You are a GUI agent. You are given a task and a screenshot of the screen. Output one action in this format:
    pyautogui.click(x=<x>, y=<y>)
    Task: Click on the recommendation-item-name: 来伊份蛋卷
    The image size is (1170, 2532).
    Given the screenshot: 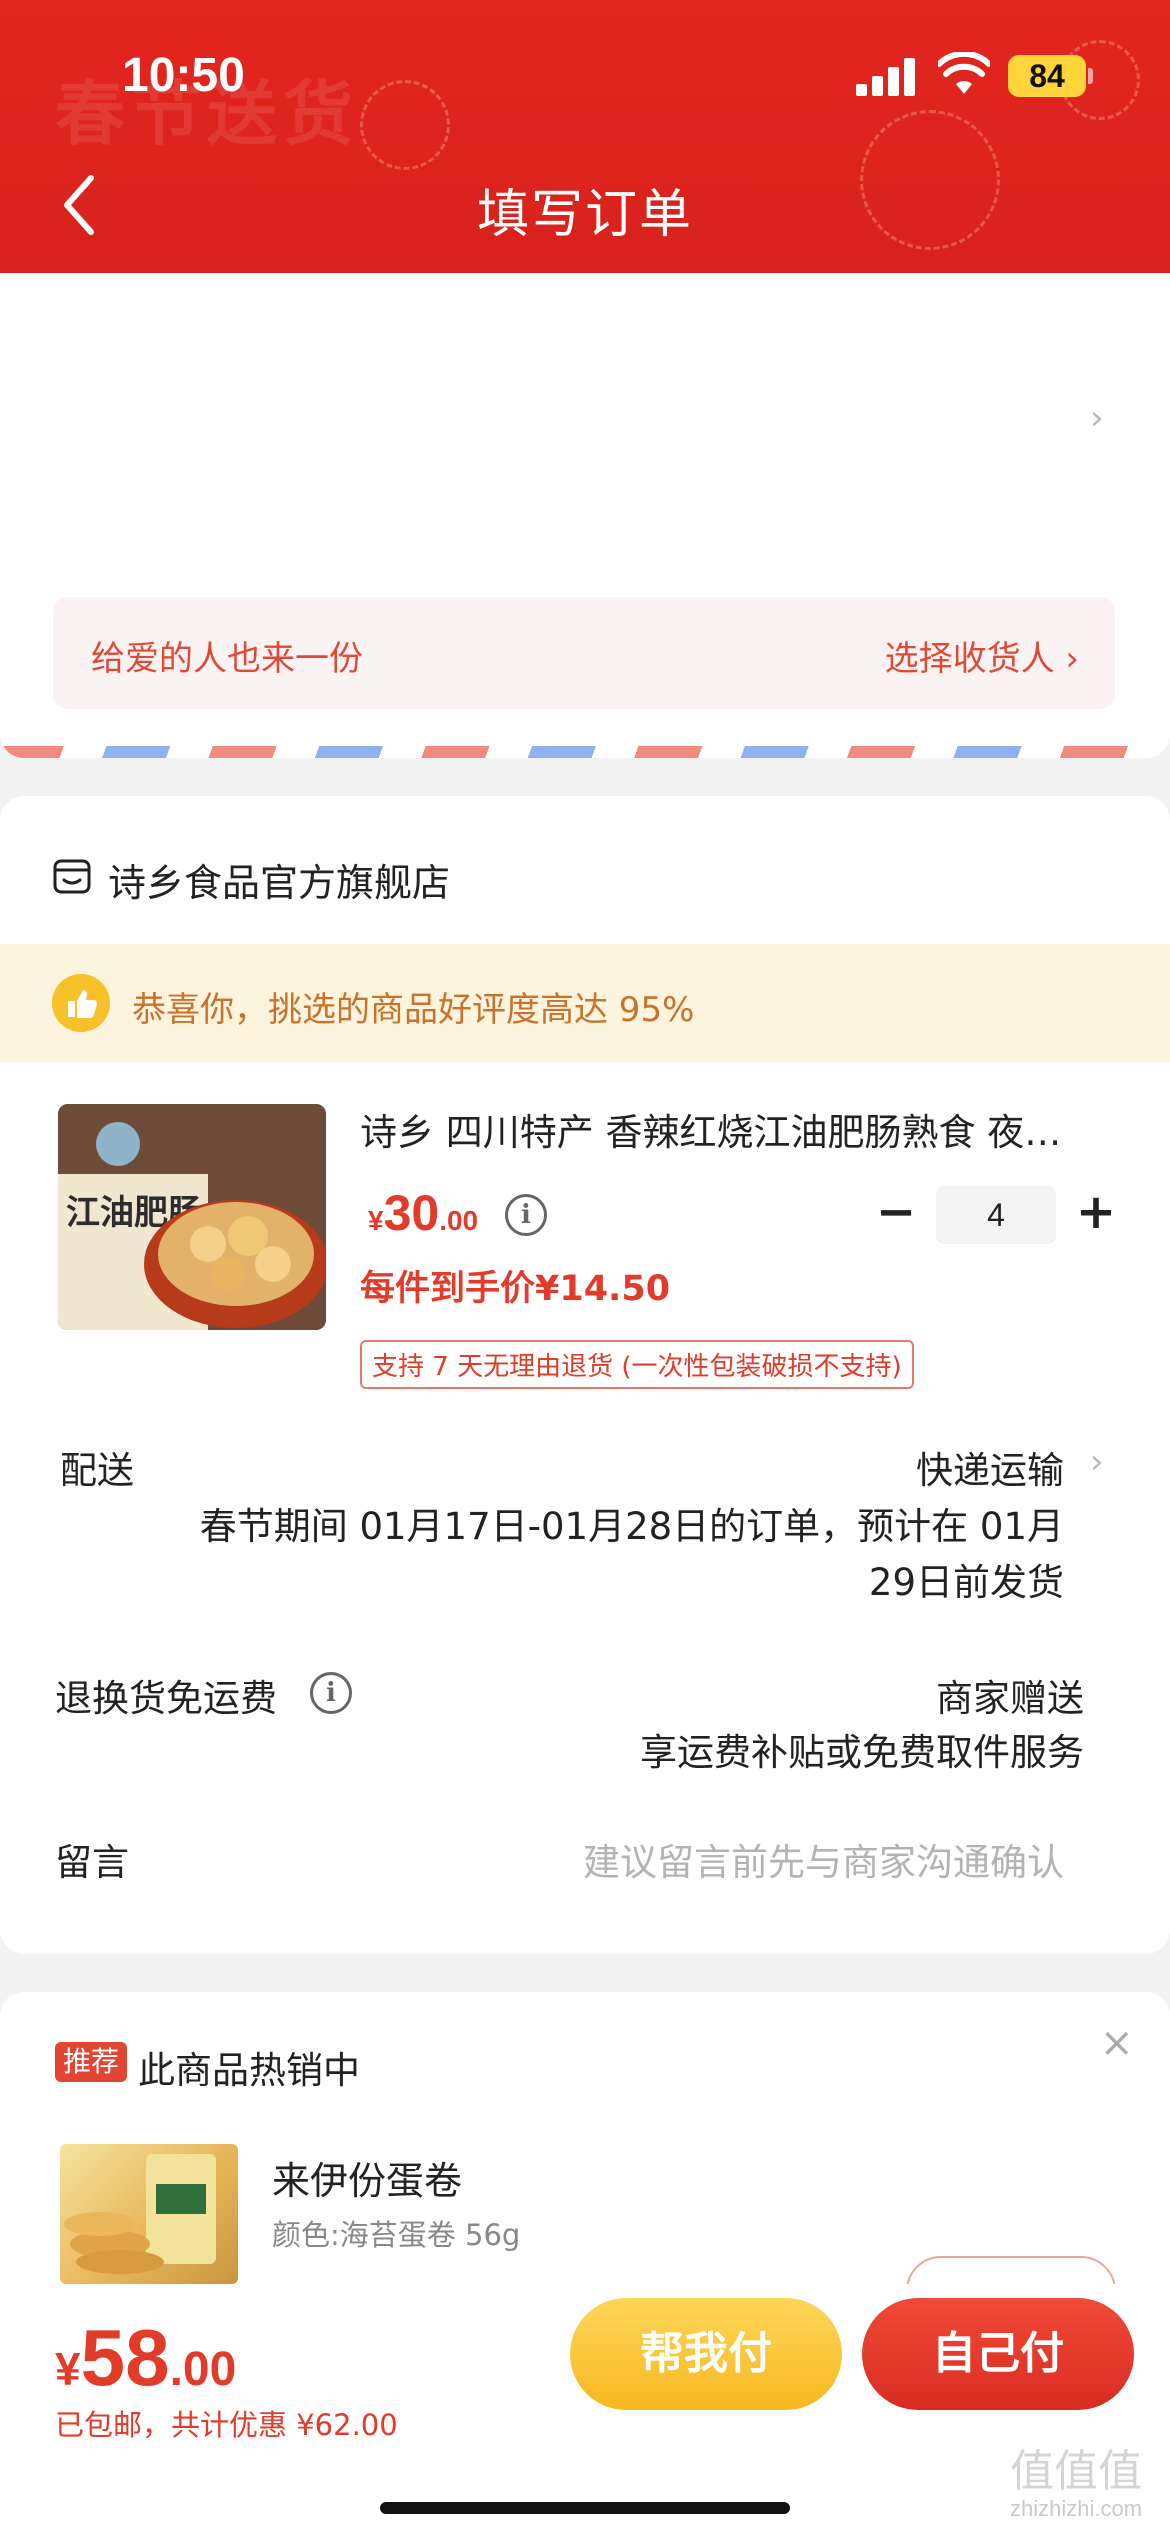 What is the action you would take?
    pyautogui.click(x=367, y=2177)
    